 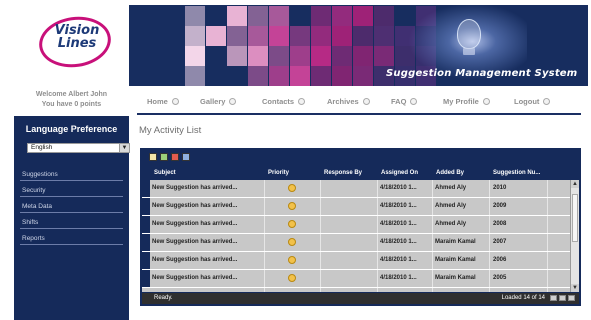 I want to click on nav-home: Home, so click(x=163, y=101).